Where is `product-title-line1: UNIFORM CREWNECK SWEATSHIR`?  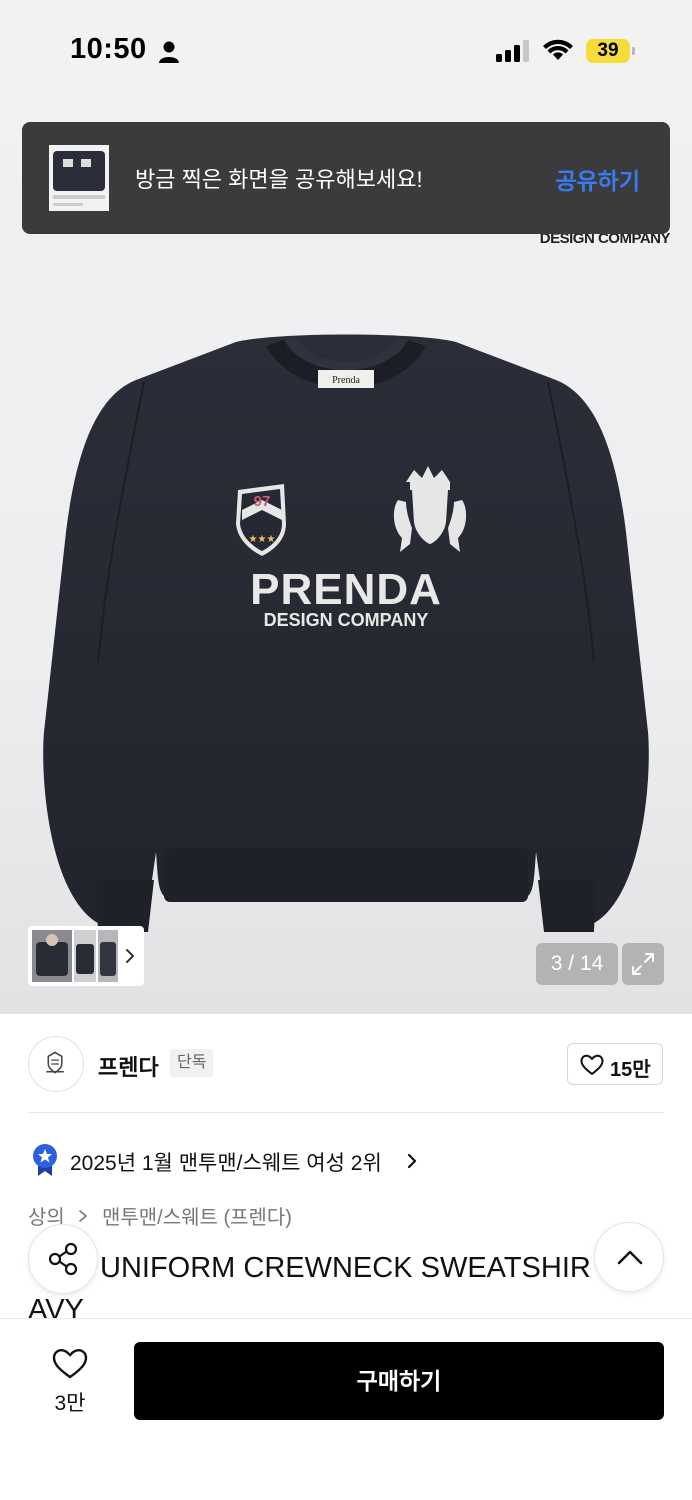 product-title-line1: UNIFORM CREWNECK SWEATSHIR is located at coordinates (345, 1268).